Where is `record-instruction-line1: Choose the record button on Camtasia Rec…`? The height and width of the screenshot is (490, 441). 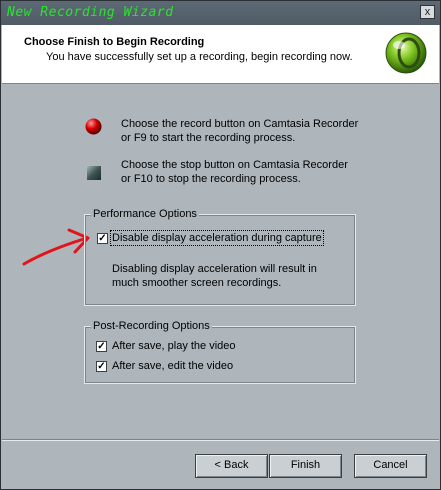
record-instruction-line1: Choose the record button on Camtasia Rec… is located at coordinates (240, 124).